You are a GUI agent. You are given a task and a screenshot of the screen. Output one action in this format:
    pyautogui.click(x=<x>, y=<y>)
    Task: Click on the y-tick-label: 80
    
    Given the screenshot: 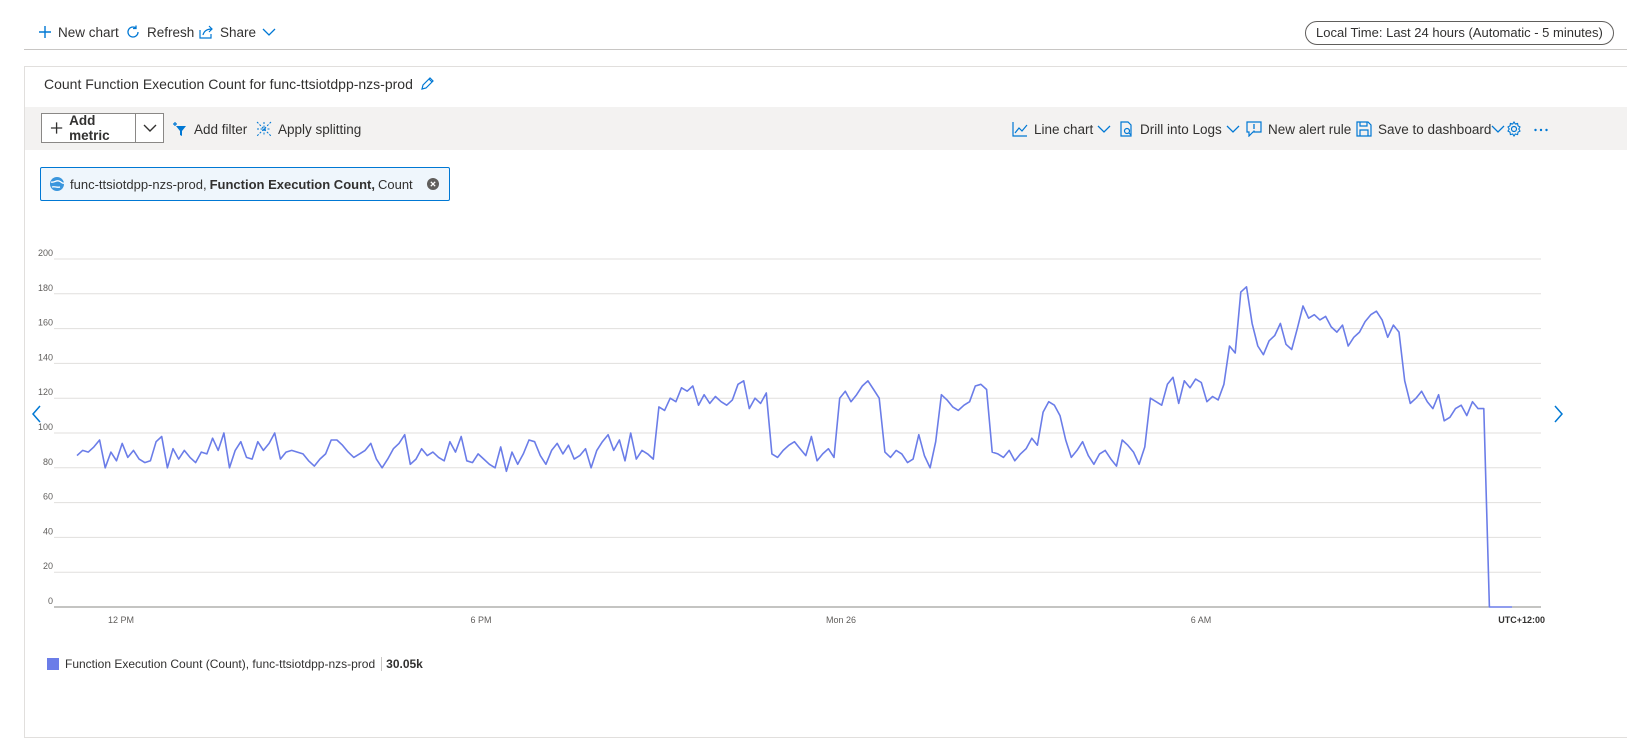 What is the action you would take?
    pyautogui.click(x=48, y=462)
    